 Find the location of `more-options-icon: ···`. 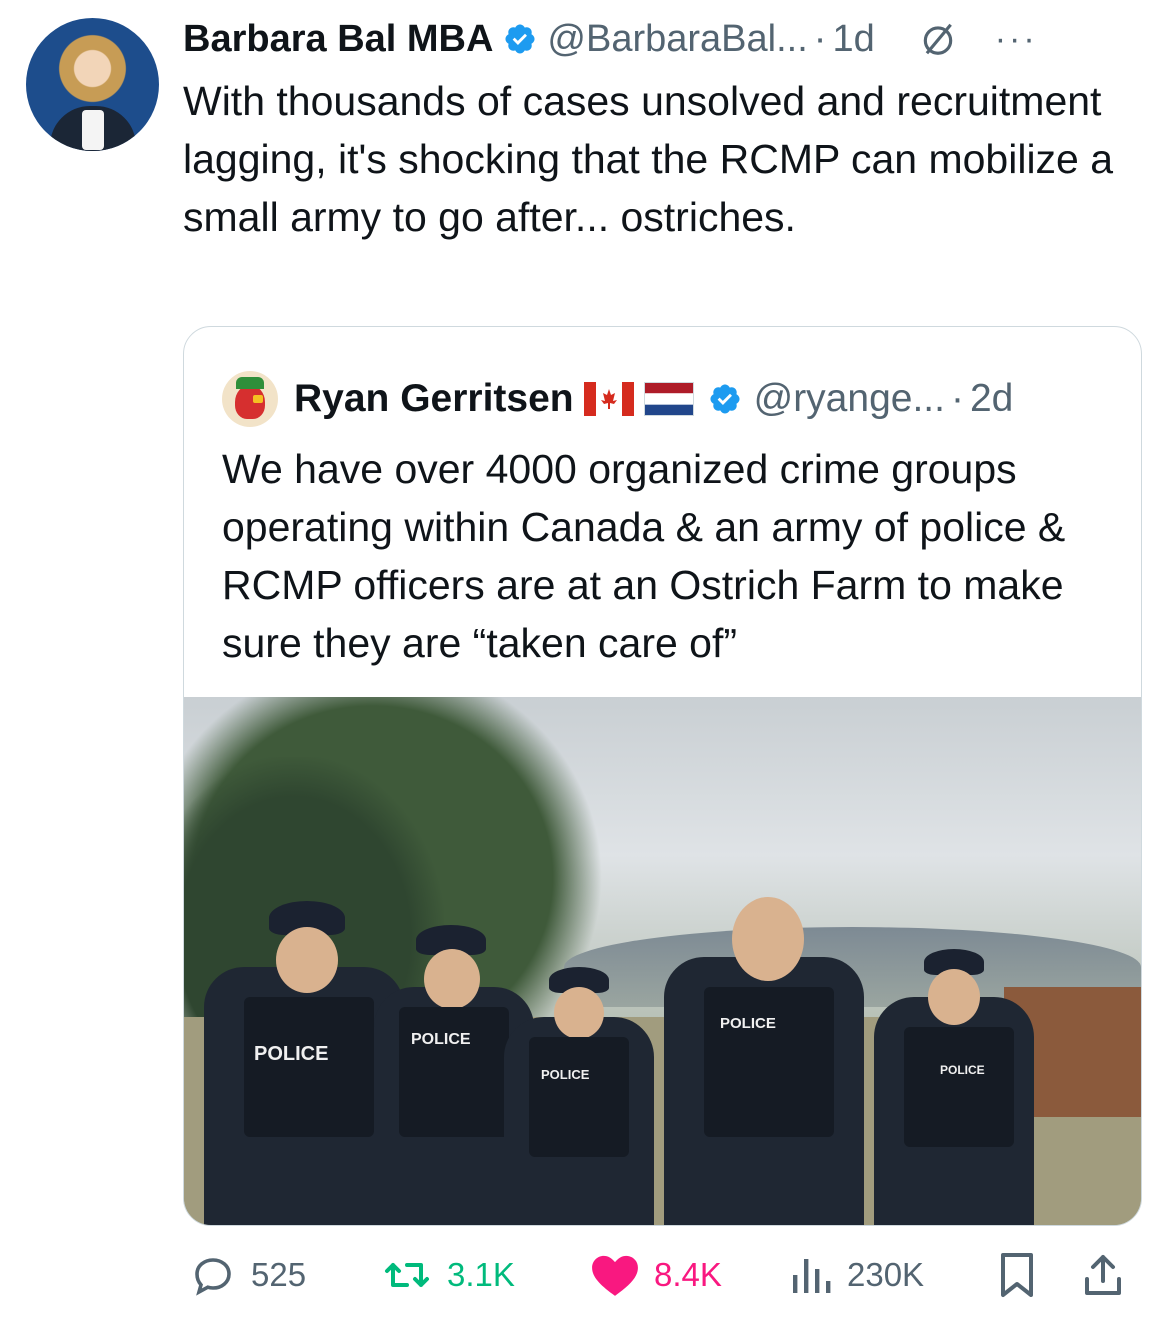

more-options-icon: ··· is located at coordinates (1016, 39).